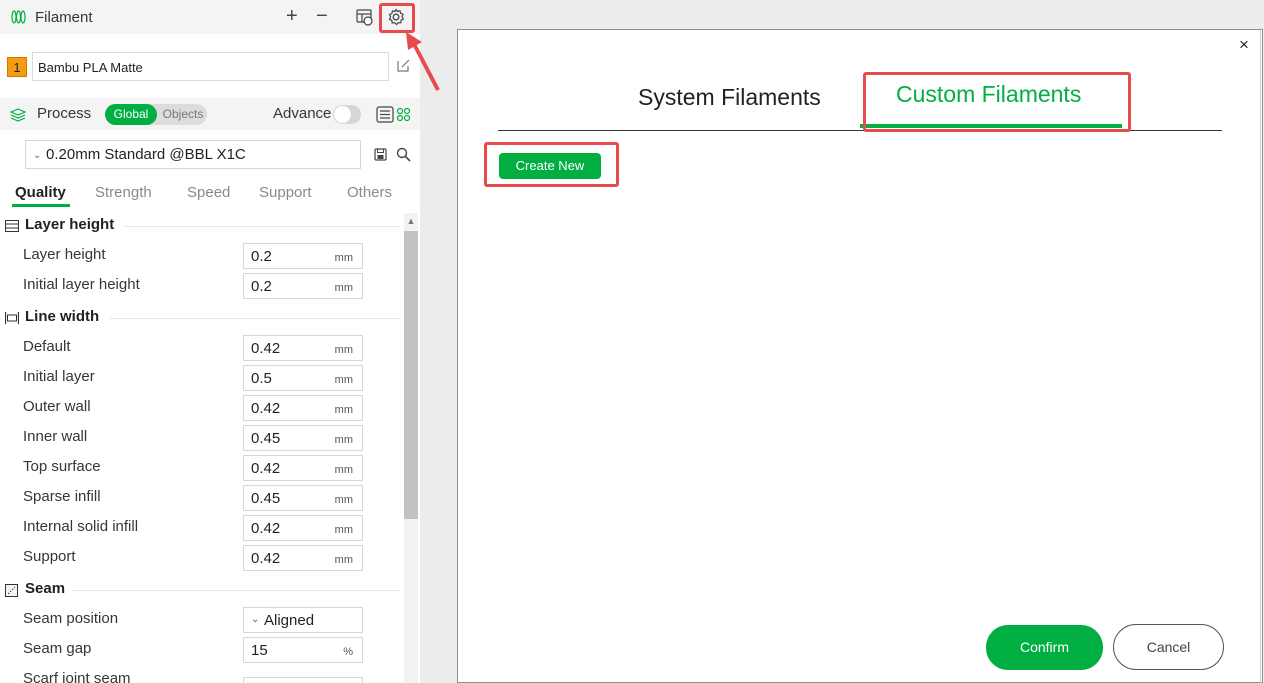 The image size is (1264, 683). I want to click on close-icon: ×, so click(1244, 45).